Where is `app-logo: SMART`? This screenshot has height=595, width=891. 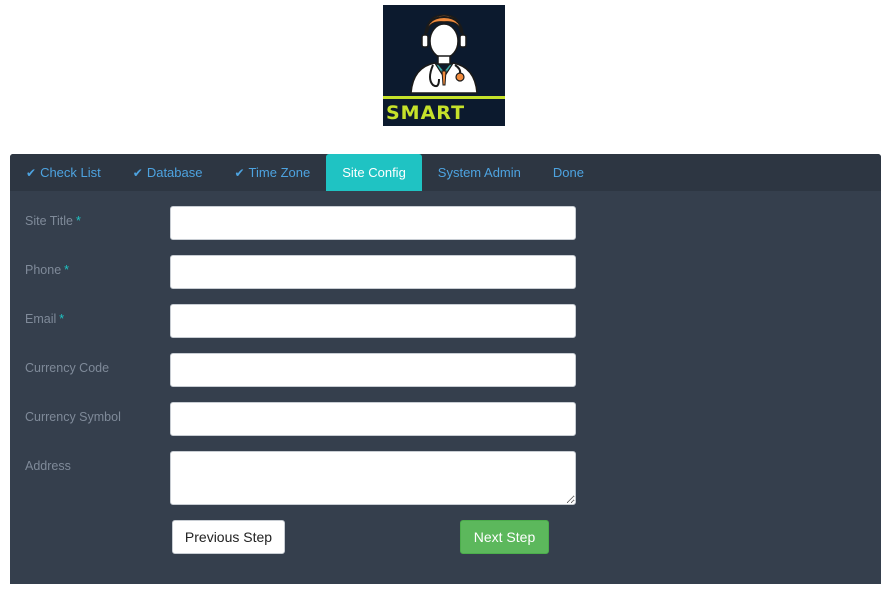
app-logo: SMART is located at coordinates (444, 65).